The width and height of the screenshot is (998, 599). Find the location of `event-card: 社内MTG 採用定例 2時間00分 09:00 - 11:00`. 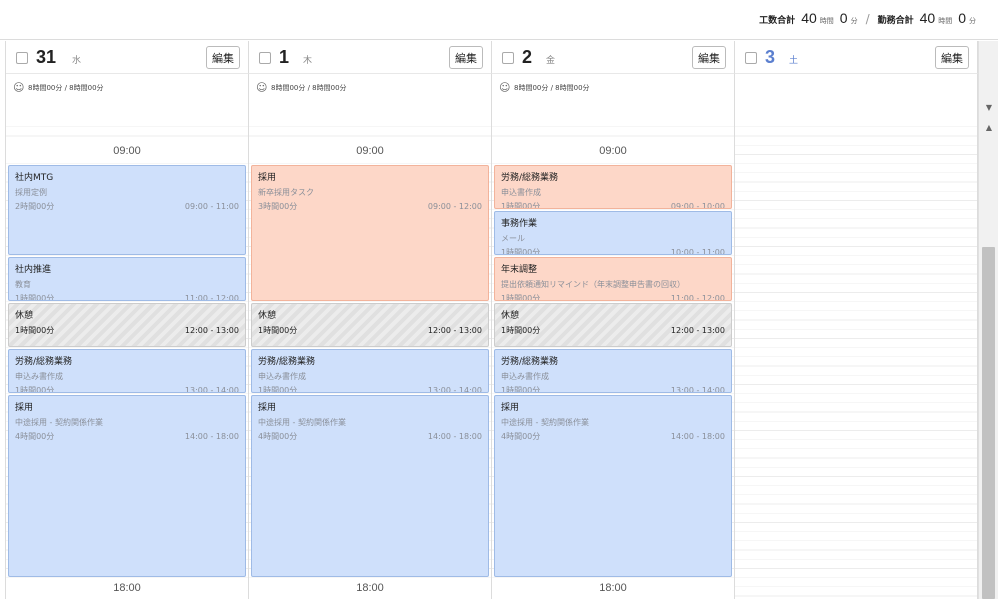

event-card: 社内MTG 採用定例 2時間00分 09:00 - 11:00 is located at coordinates (127, 210).